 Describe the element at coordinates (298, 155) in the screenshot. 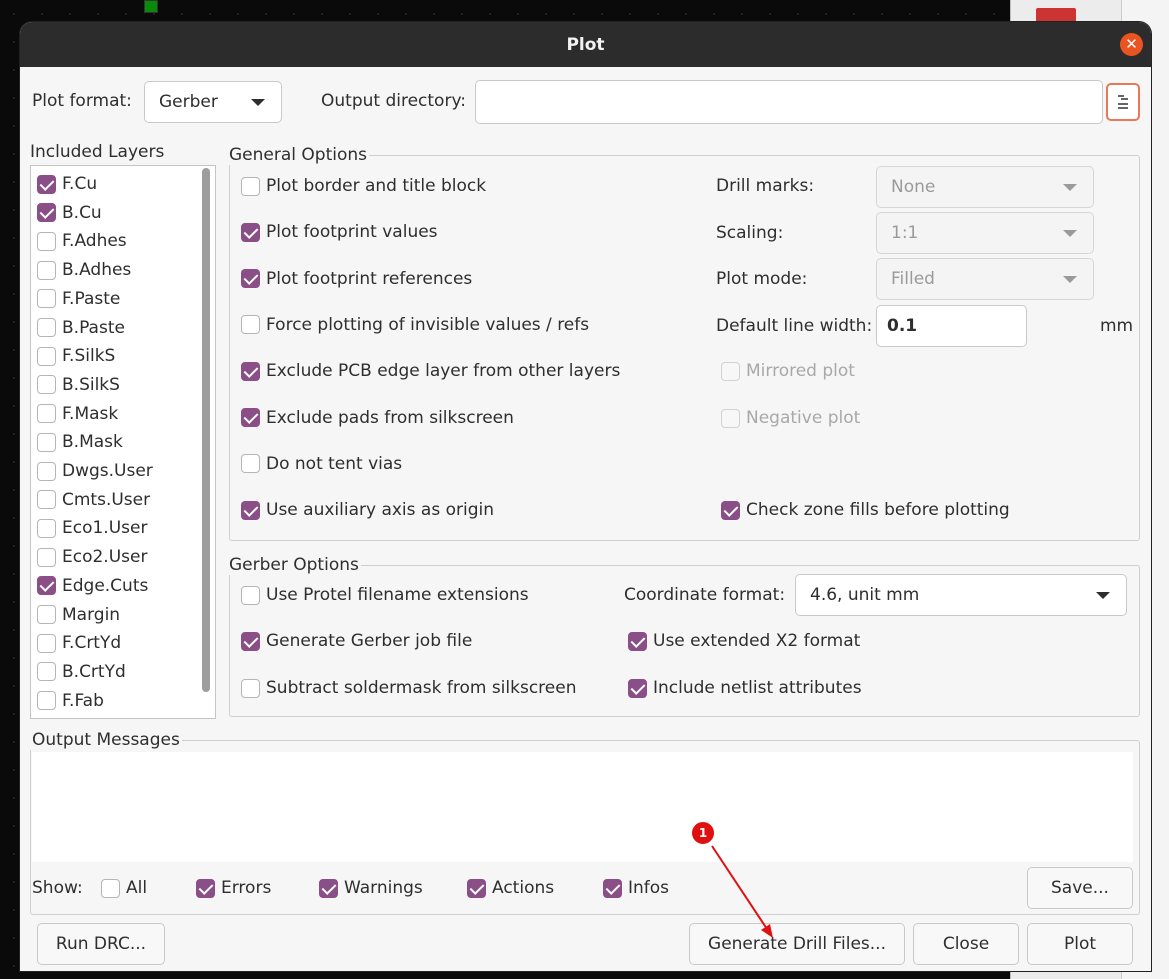

I see `general-options-title: General Options` at that location.